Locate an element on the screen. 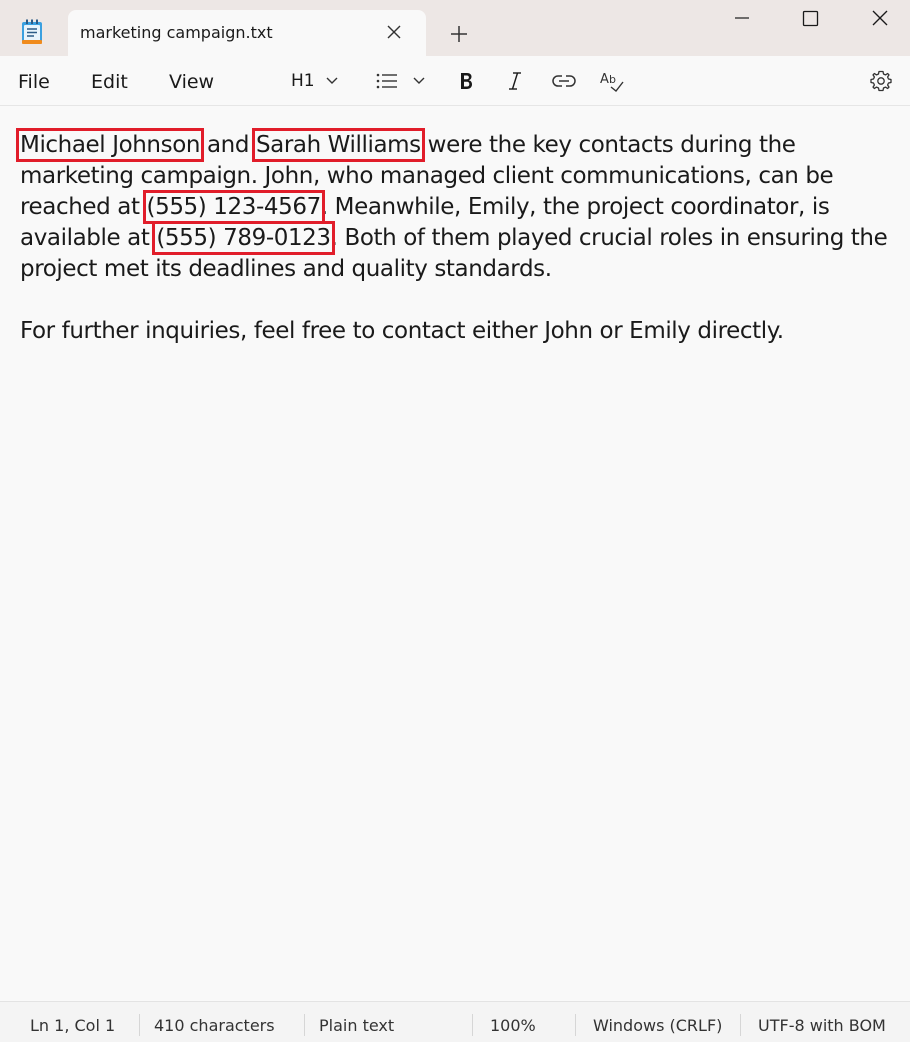 Image resolution: width=910 pixels, height=1042 pixels. close-window-button is located at coordinates (880, 20).